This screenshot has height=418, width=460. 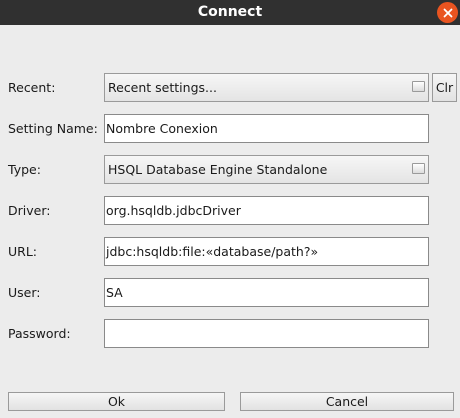 I want to click on recent-label: Recent:, so click(x=32, y=87).